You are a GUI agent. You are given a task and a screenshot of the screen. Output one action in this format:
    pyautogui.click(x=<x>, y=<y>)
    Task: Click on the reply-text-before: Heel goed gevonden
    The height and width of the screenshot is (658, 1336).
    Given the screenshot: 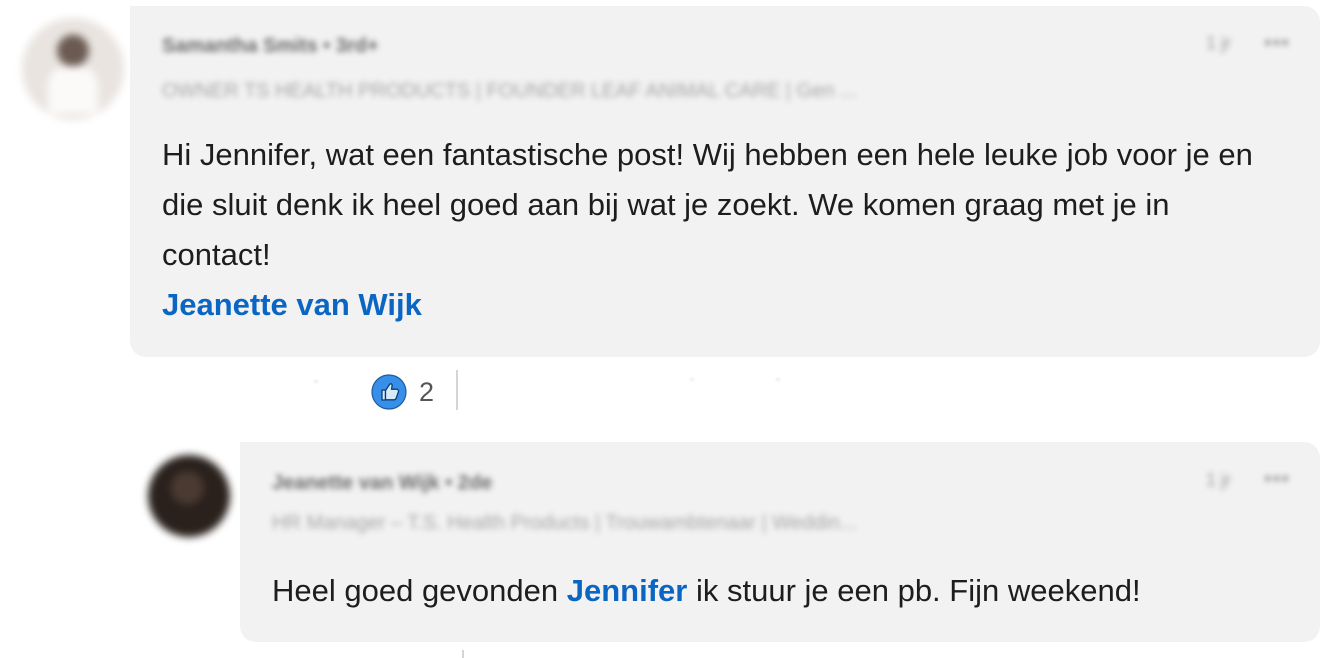 What is the action you would take?
    pyautogui.click(x=419, y=590)
    